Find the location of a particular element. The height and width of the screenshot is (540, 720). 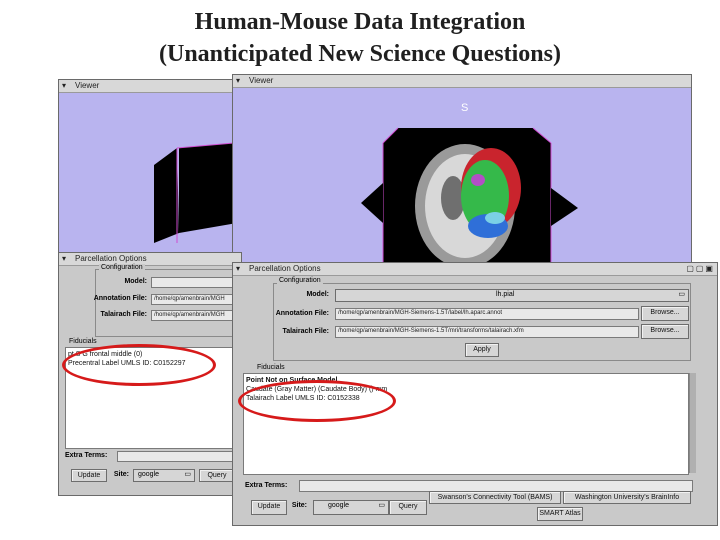

back-results-label: Fiducials is located at coordinates (83, 341).